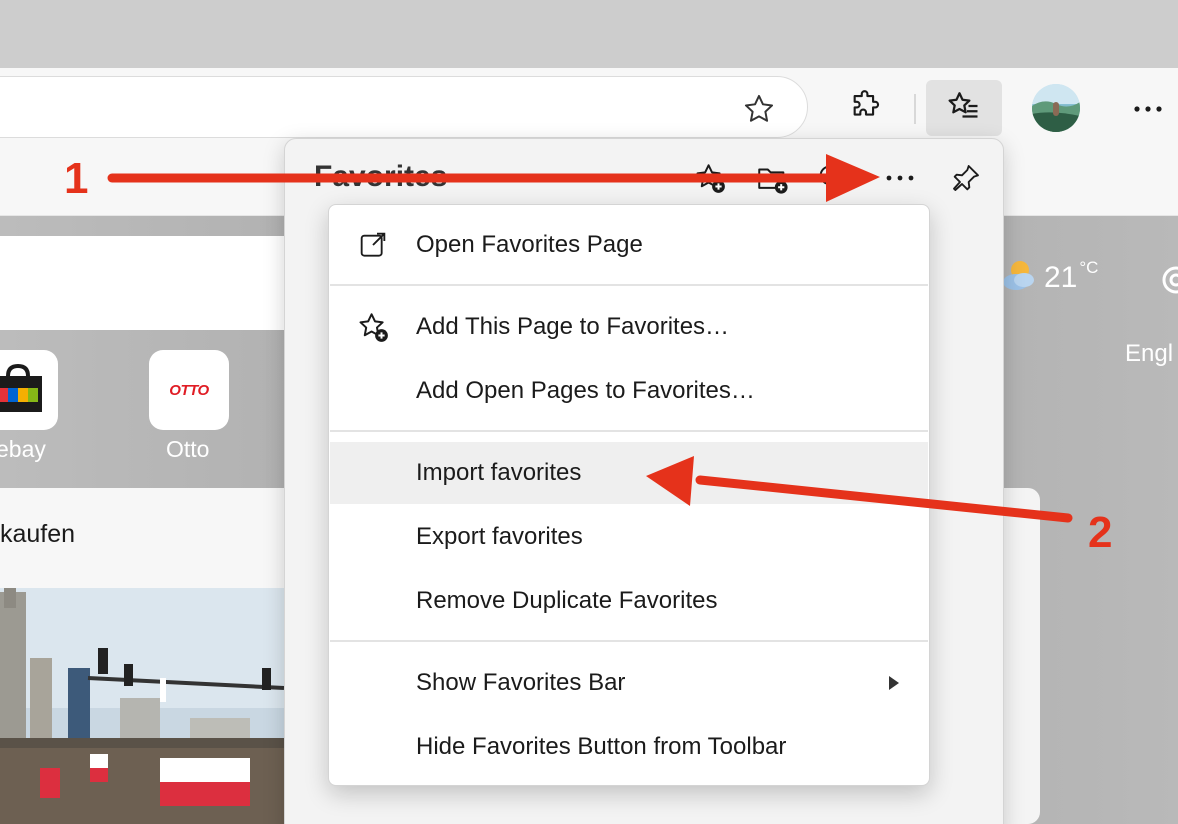 This screenshot has height=824, width=1178. I want to click on search-icon, so click(832, 178).